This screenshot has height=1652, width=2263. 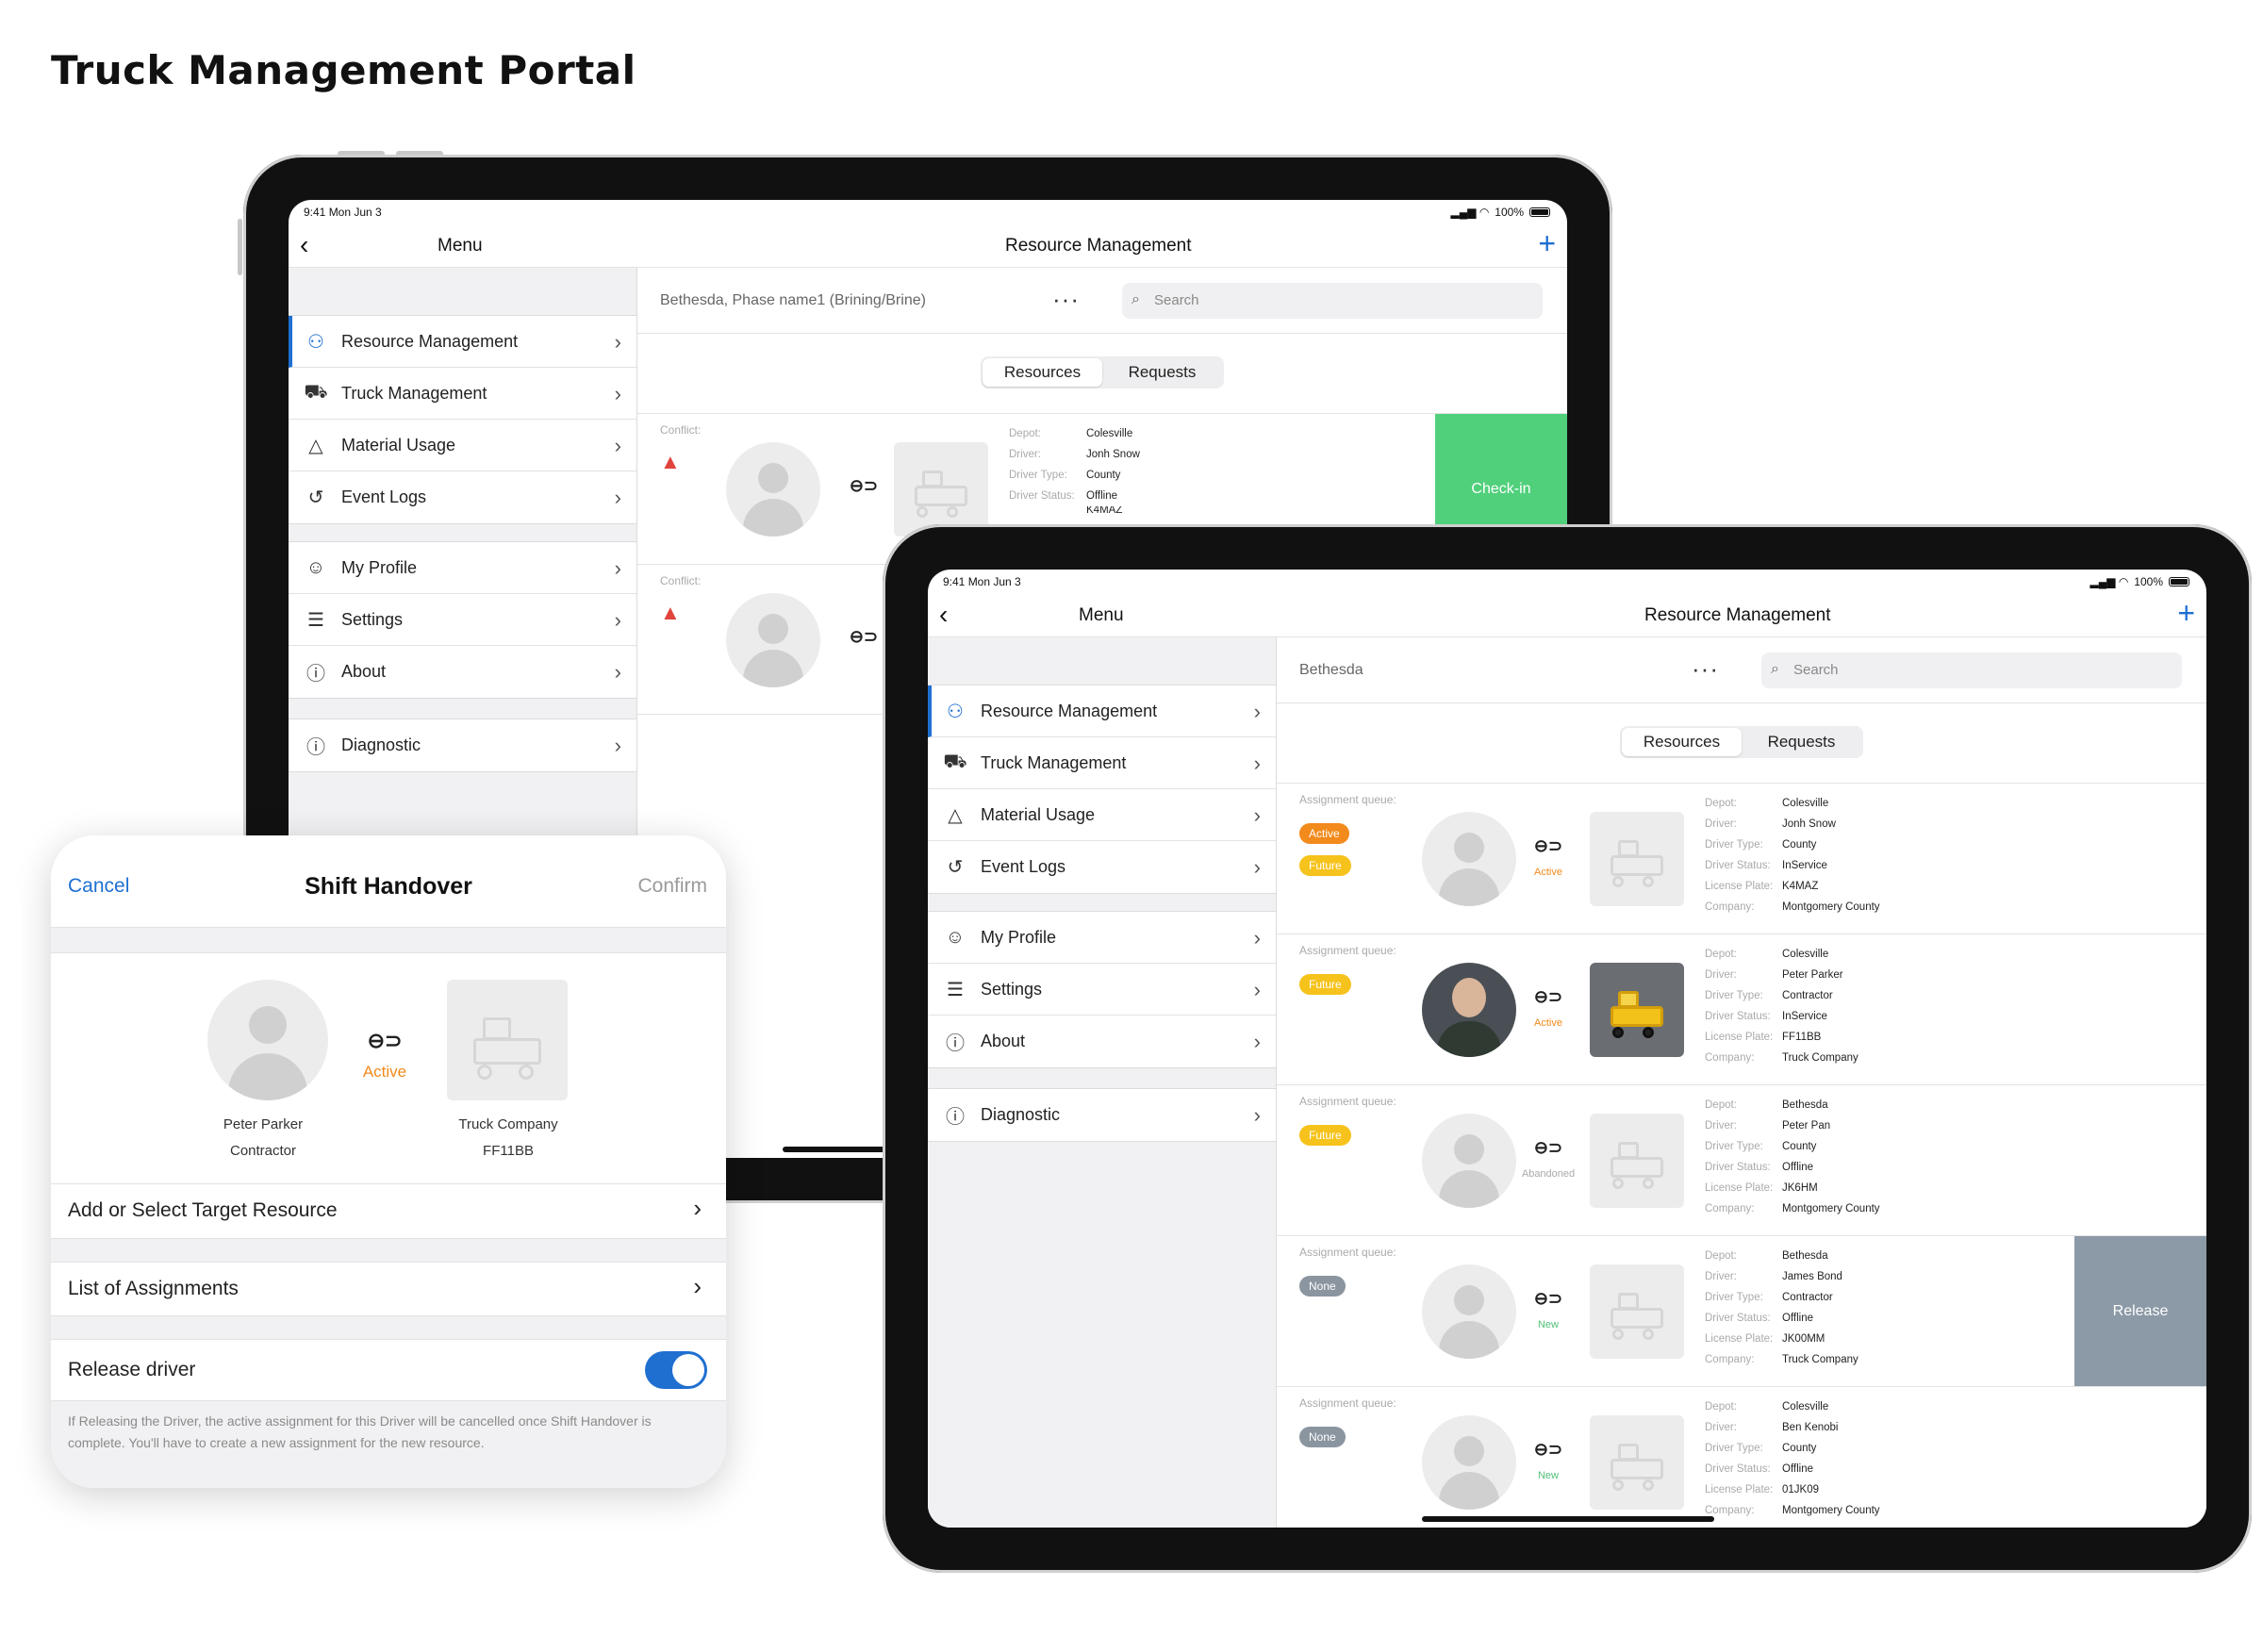 I want to click on sidebar-item-label: Settings, so click(x=1012, y=989).